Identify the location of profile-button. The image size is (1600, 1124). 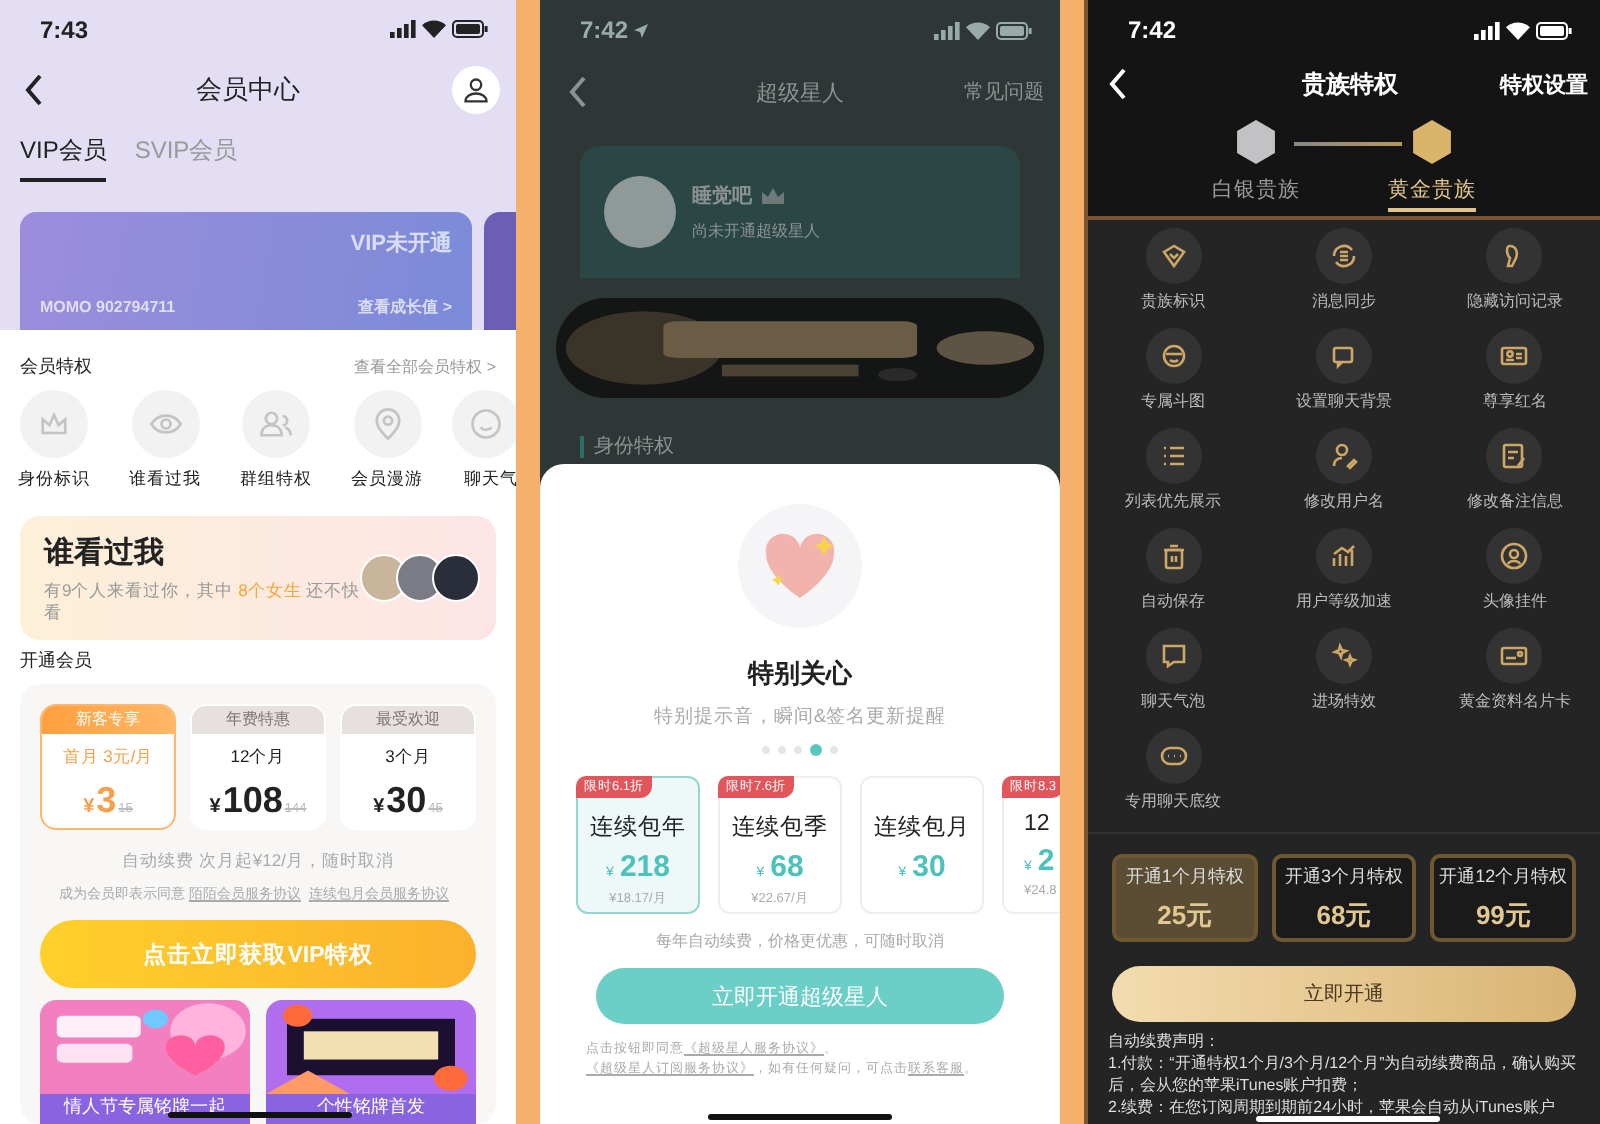
(476, 90).